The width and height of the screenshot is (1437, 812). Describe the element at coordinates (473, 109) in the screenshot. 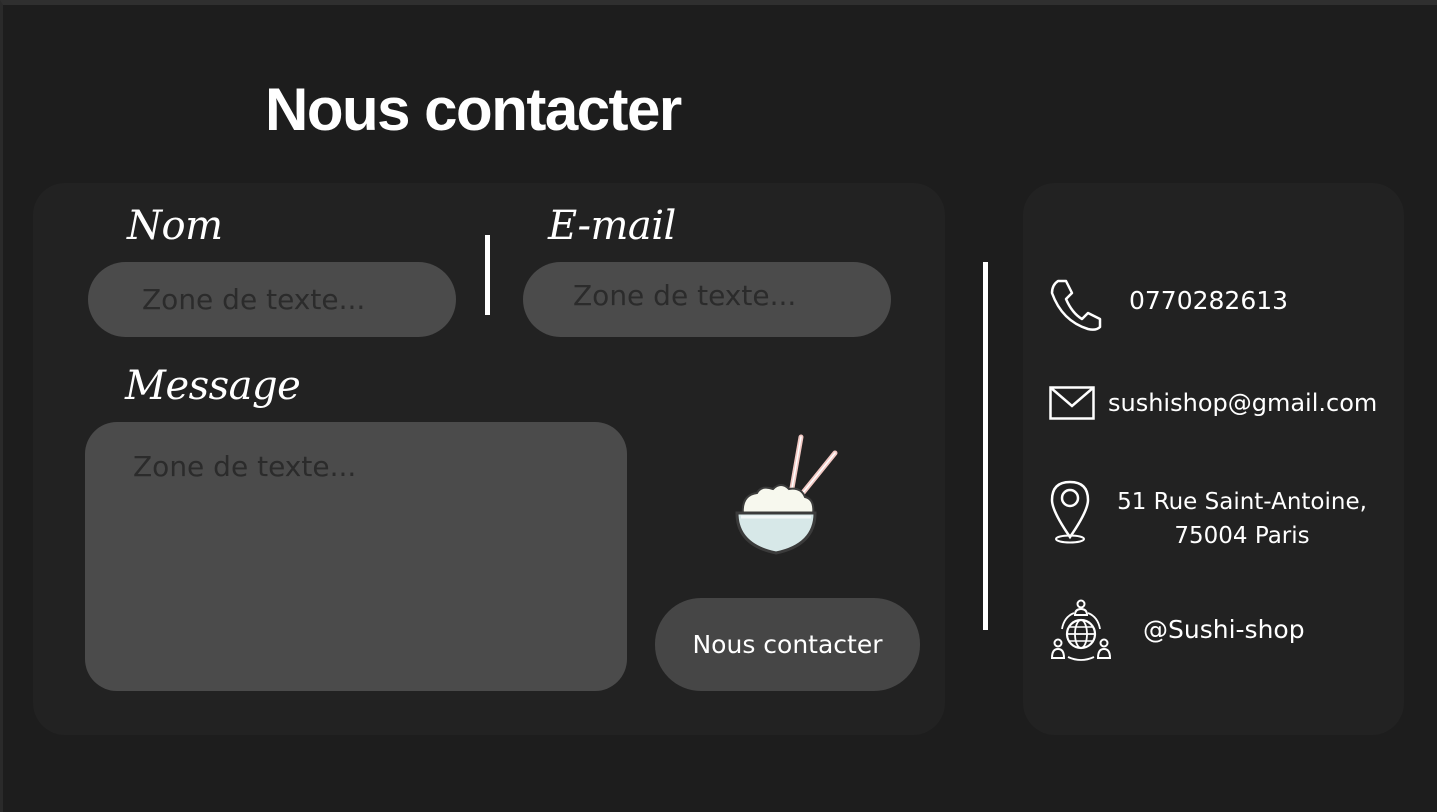

I see `page-title: Nous contacter` at that location.